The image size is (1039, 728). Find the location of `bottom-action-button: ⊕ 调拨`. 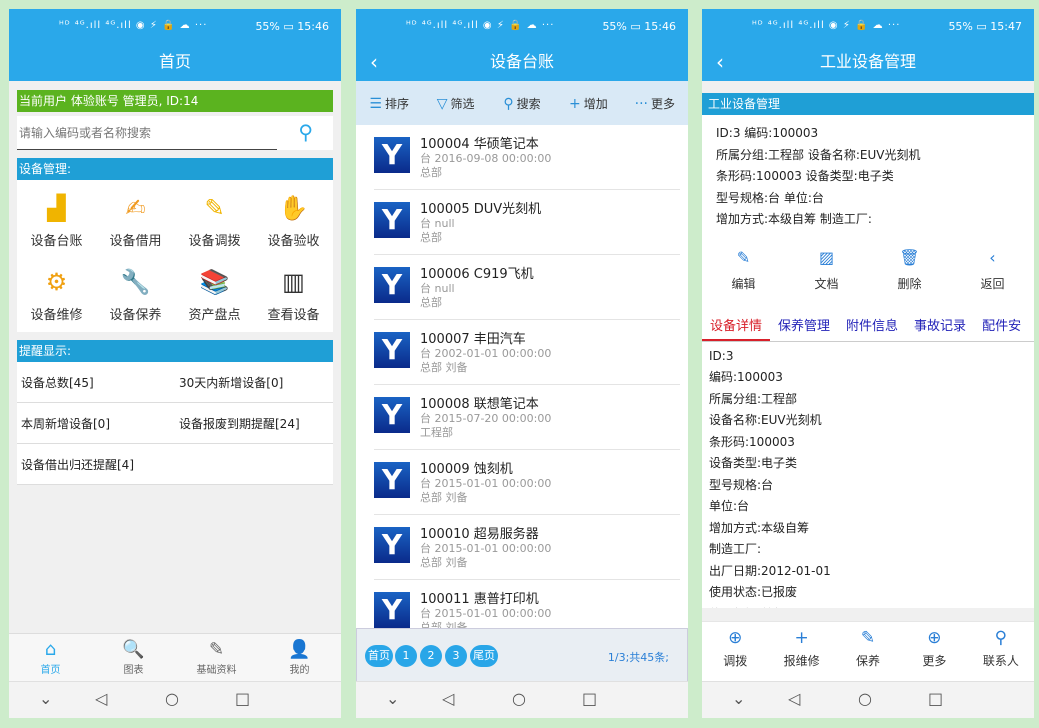

bottom-action-button: ⊕ 调拨 is located at coordinates (735, 652).